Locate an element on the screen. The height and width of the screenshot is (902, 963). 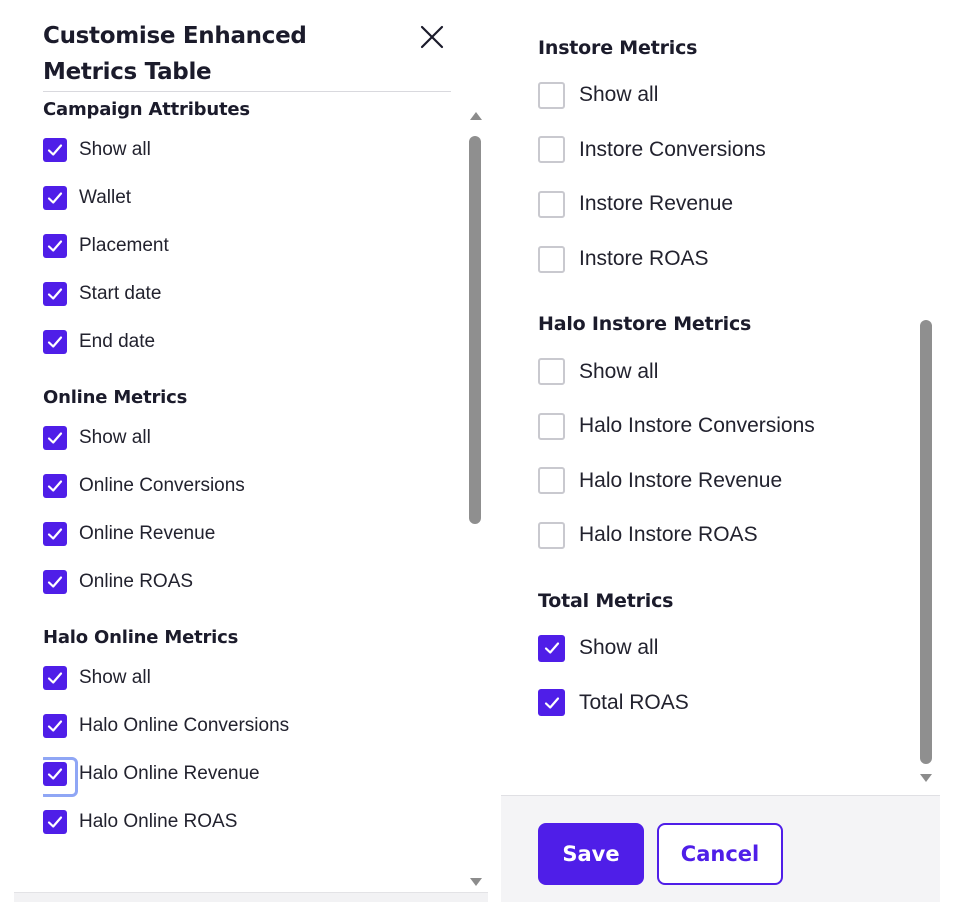
left-scrollbar is located at coordinates (475, 499).